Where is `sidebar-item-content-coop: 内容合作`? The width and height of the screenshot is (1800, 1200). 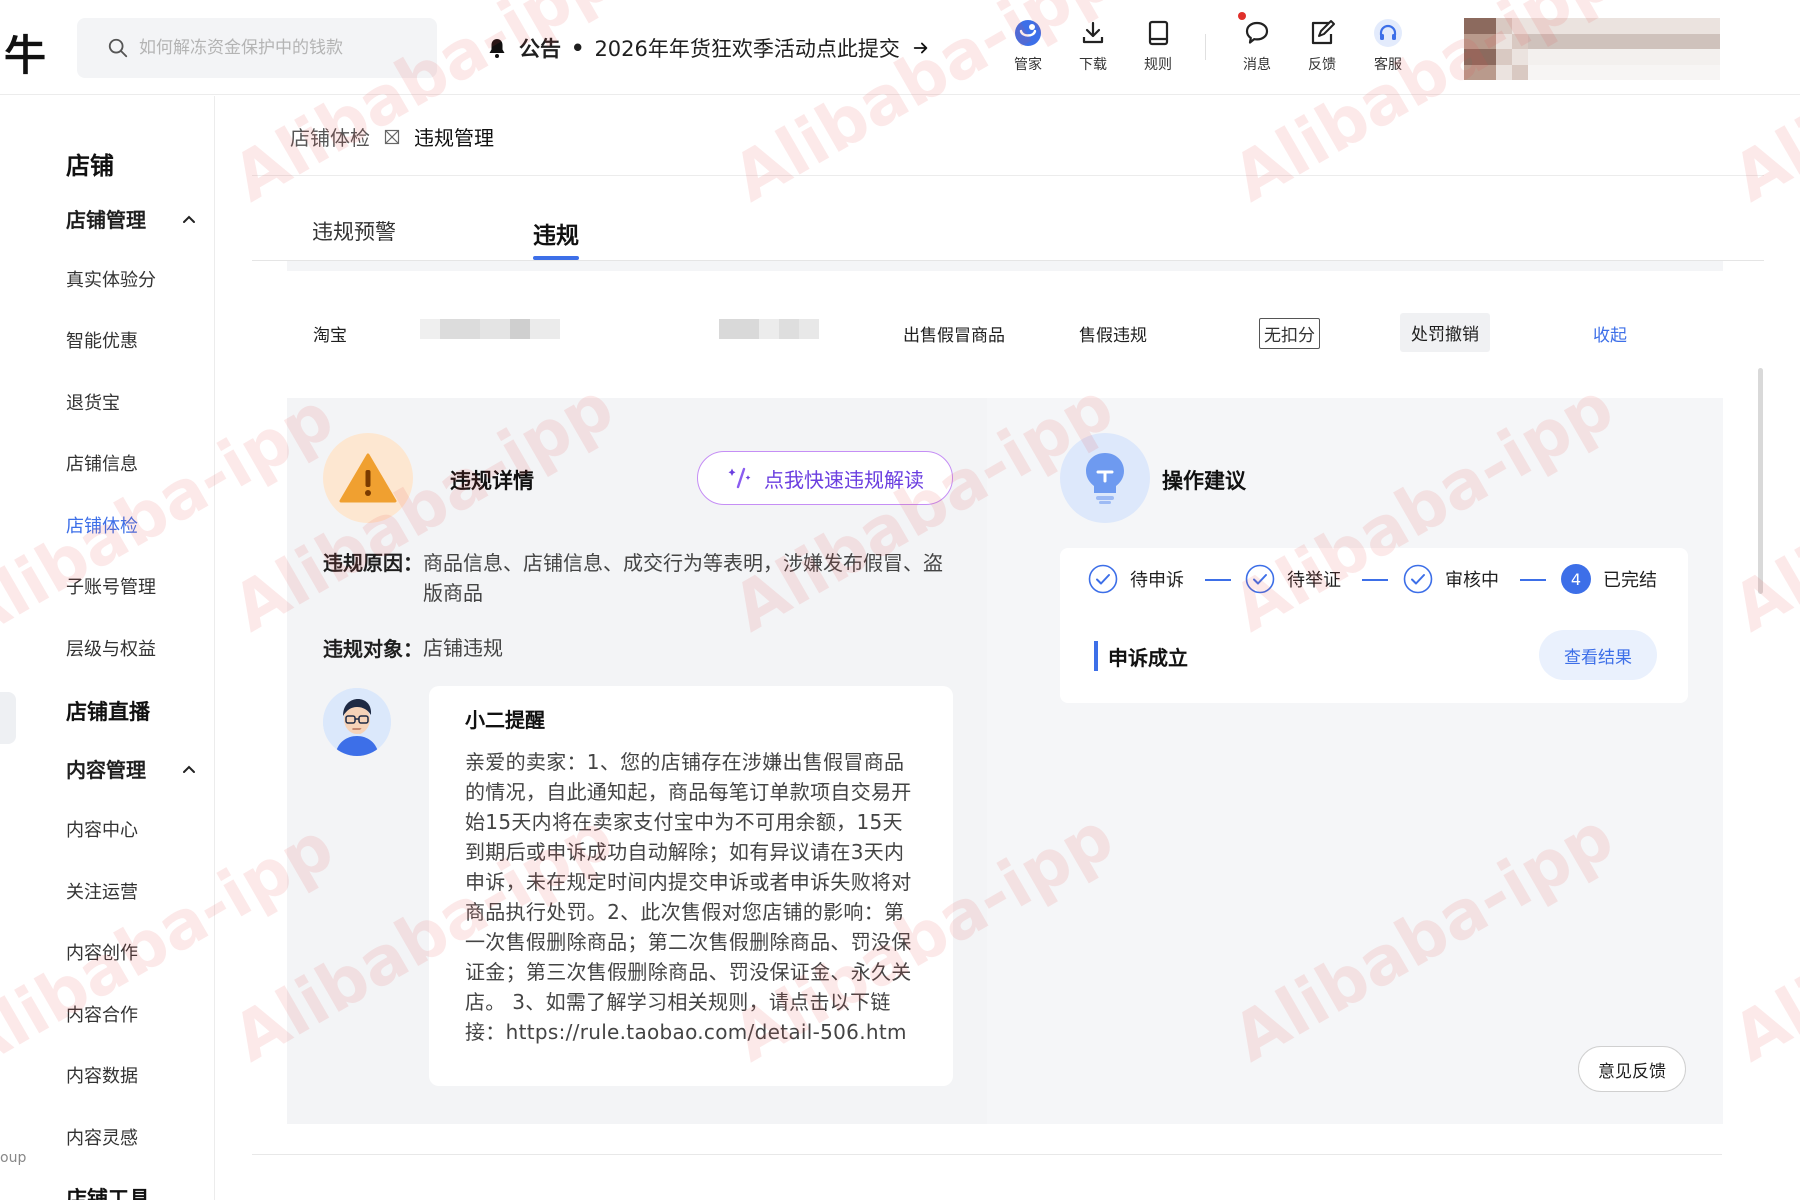
sidebar-item-content-coop: 内容合作 is located at coordinates (102, 1014).